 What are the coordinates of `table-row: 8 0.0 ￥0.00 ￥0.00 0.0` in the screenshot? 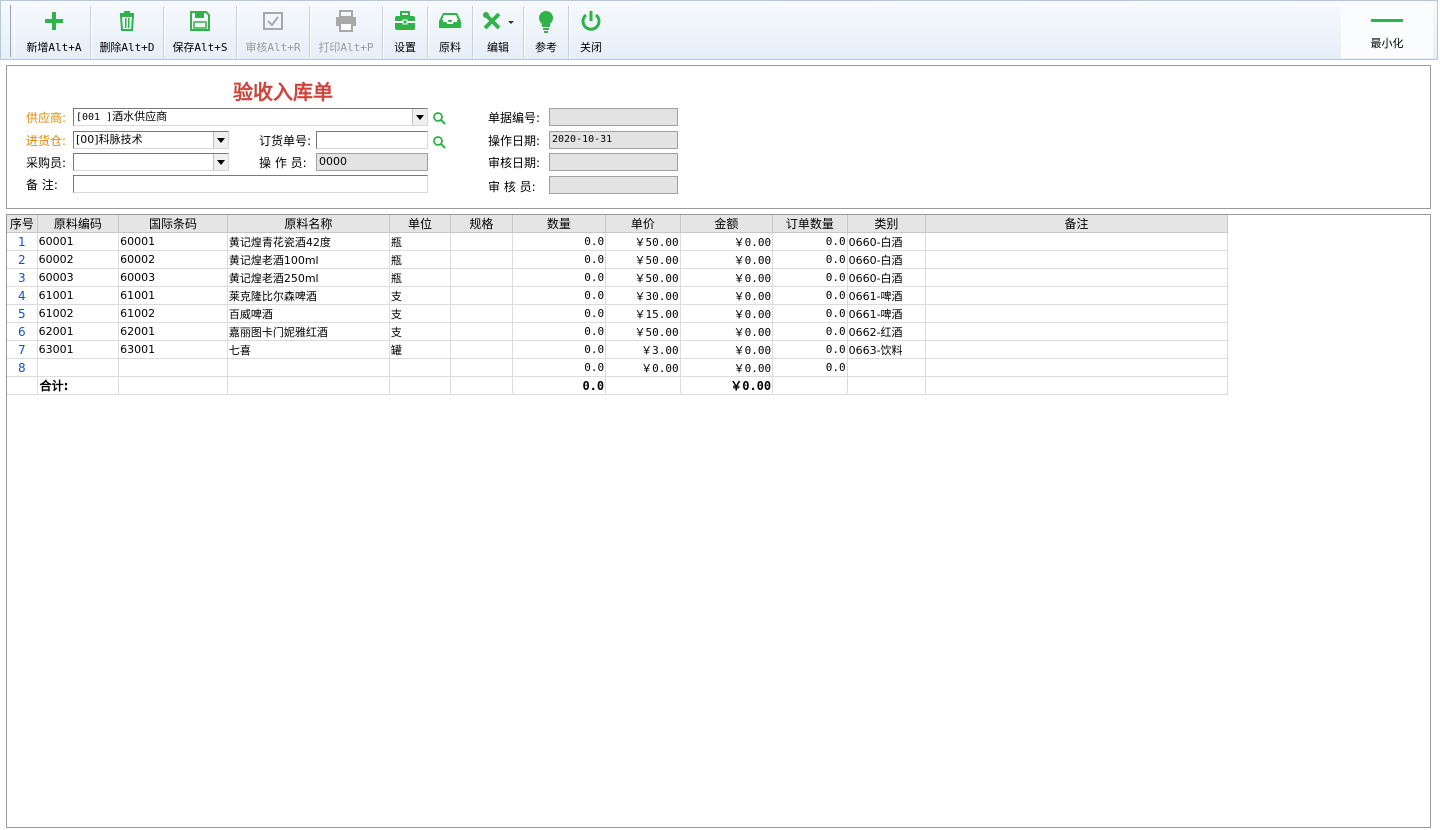 It's located at (617, 367).